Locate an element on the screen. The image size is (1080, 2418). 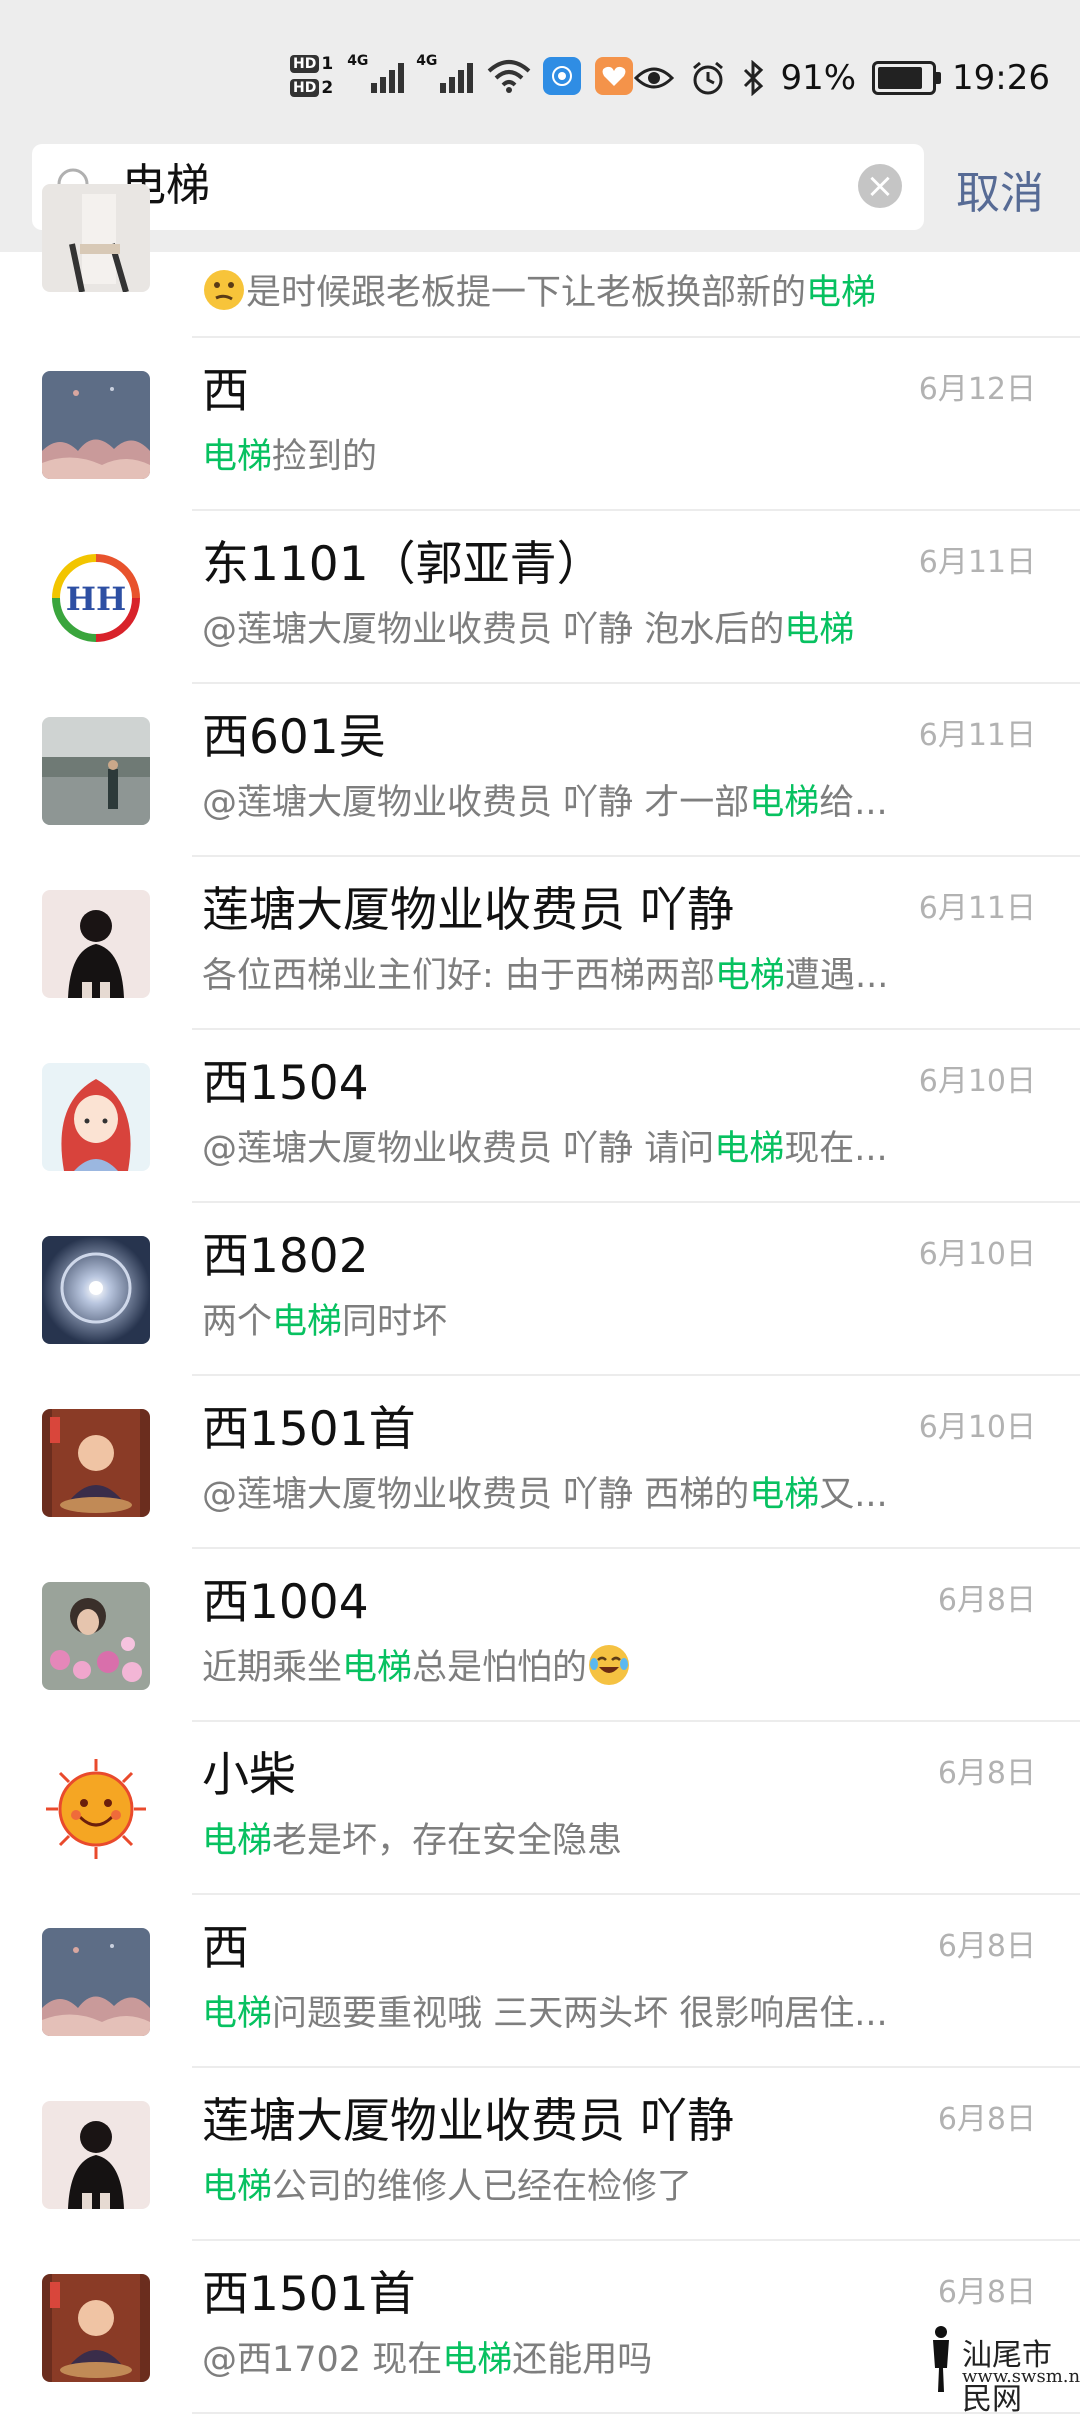
result-row: 西1802 6月10日两个电梯同时坏 is located at coordinates (540, 1289).